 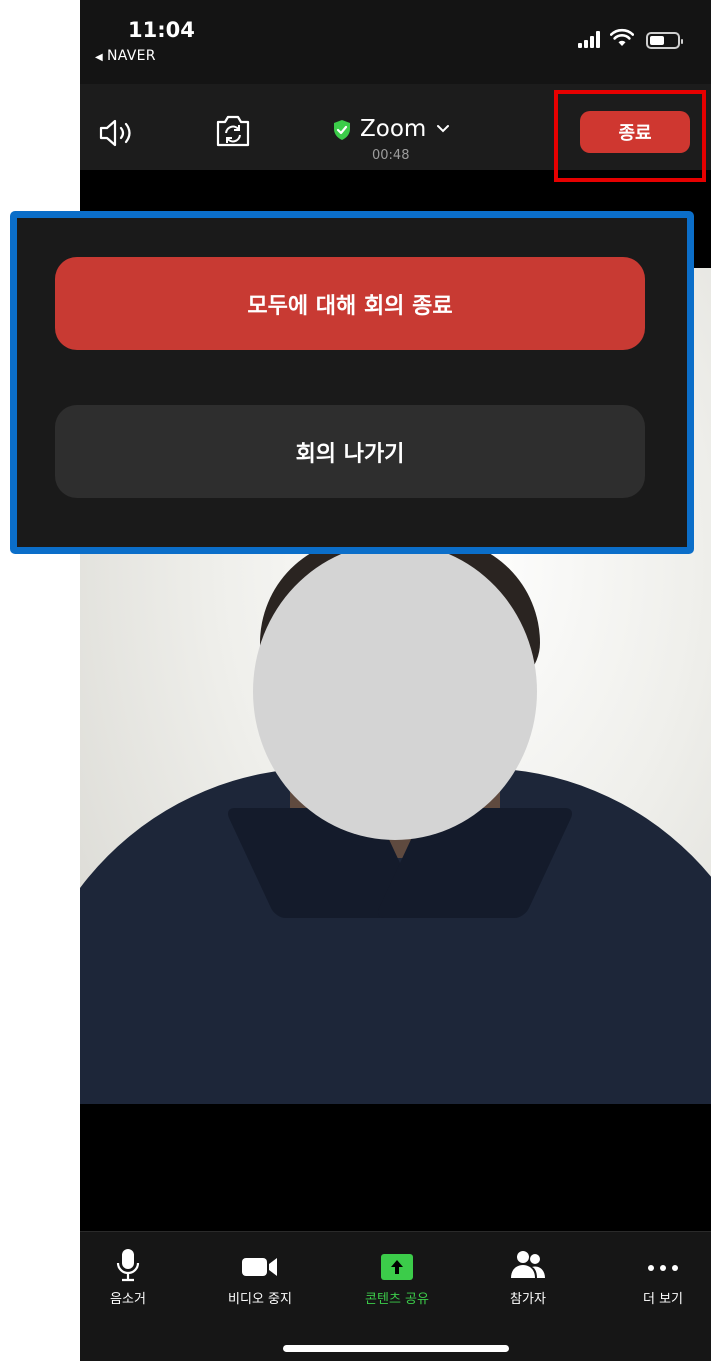 I want to click on toolbar-label: 더 보기, so click(x=662, y=1299).